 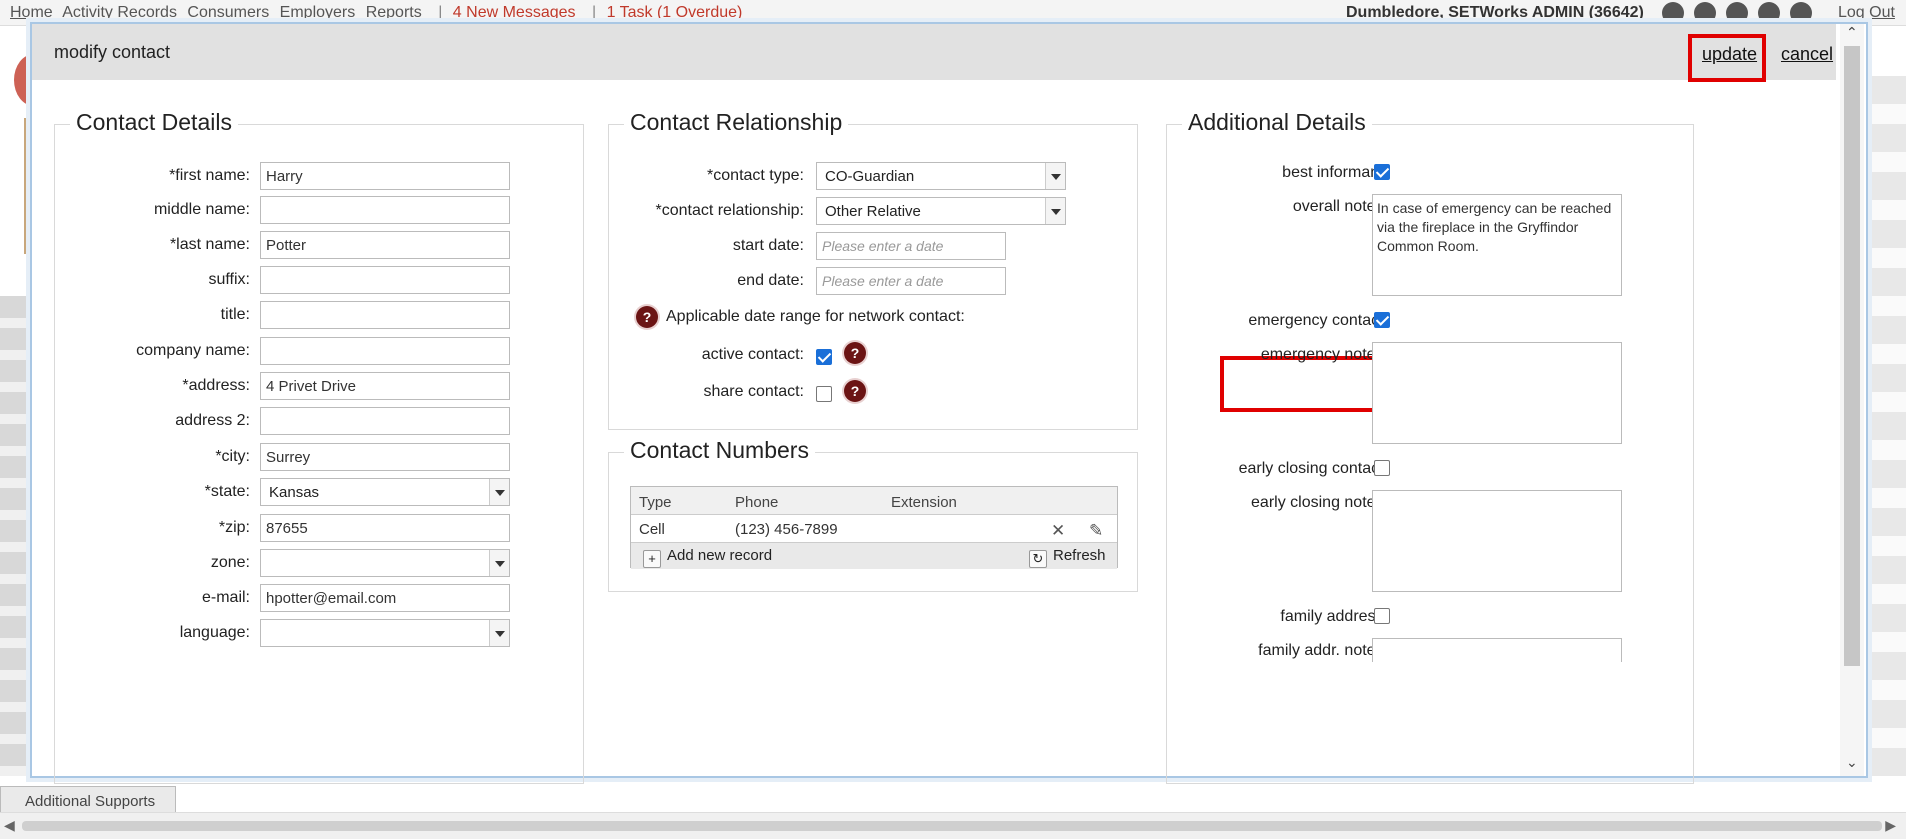 What do you see at coordinates (1890, 825) in the screenshot?
I see `scroll-right-icon: ▶` at bounding box center [1890, 825].